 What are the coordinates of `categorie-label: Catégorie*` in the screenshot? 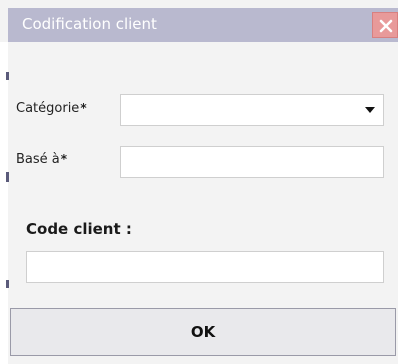 It's located at (51, 108).